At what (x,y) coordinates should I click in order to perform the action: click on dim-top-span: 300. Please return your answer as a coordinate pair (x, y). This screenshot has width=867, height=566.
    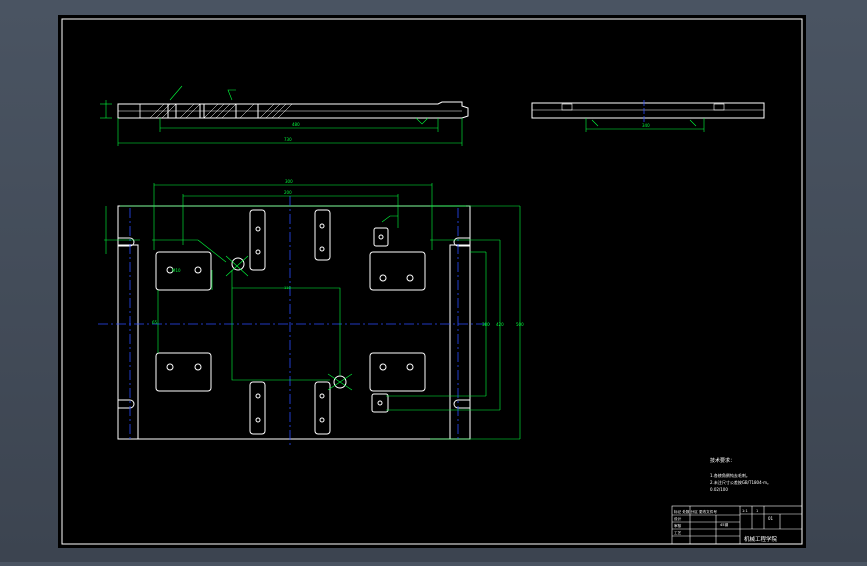
    Looking at the image, I should click on (289, 181).